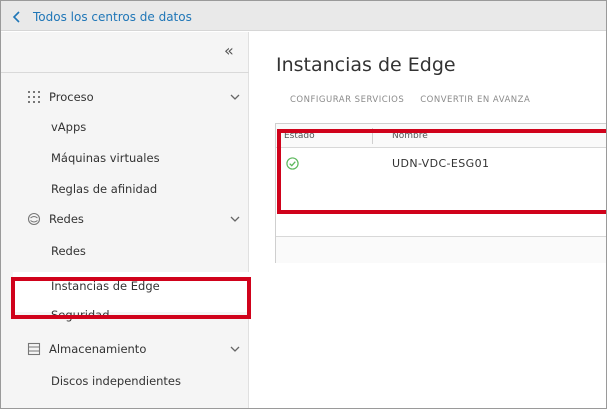  What do you see at coordinates (303, 16) in the screenshot?
I see `top-bar: Todos los centros de datos` at bounding box center [303, 16].